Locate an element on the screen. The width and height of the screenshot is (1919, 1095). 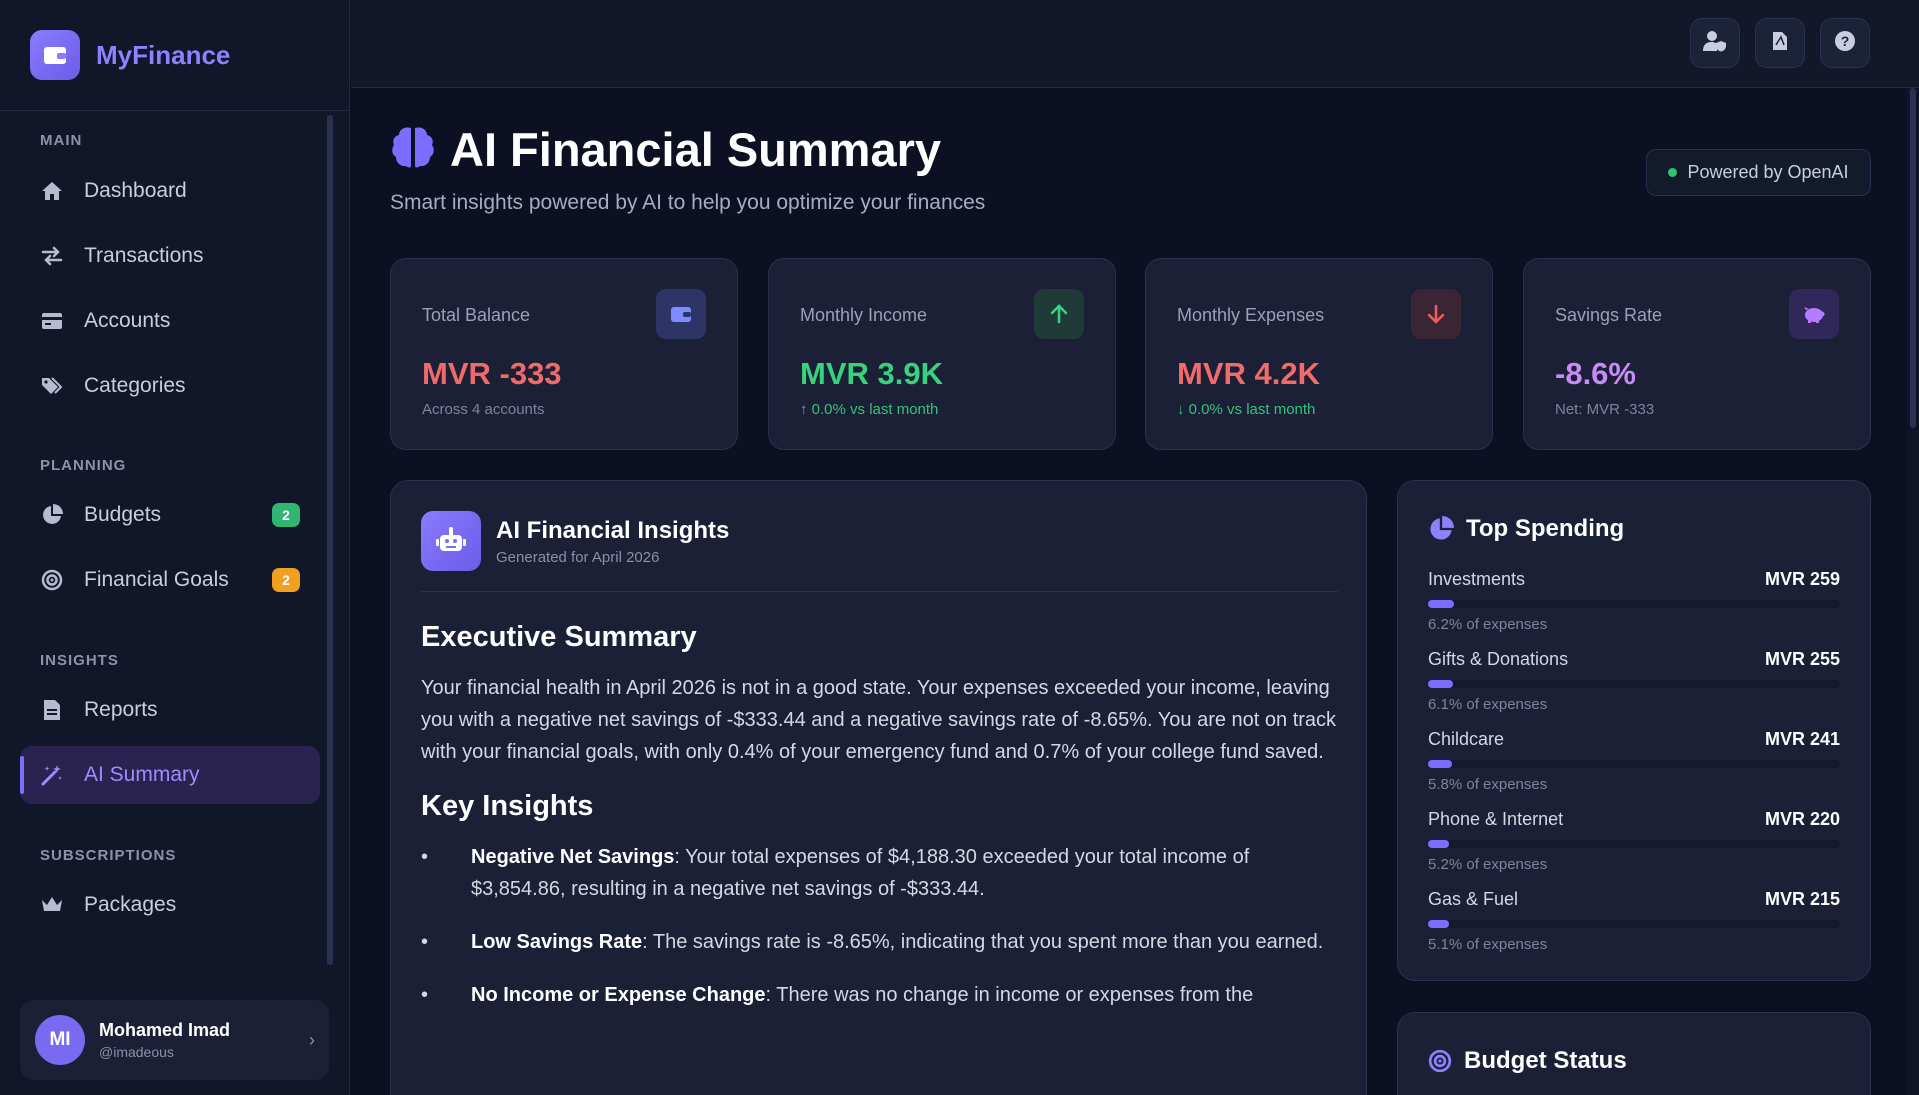
powered-by-text: Powered by OpenAI is located at coordinates (1768, 172).